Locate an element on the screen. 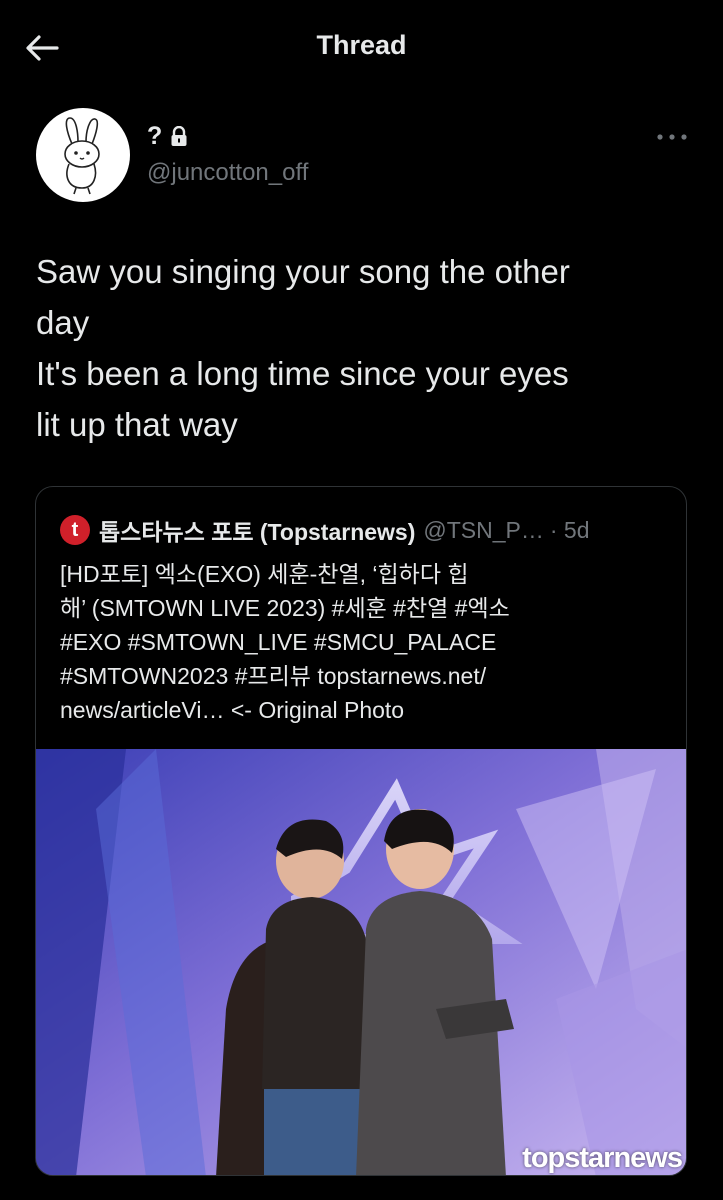 The height and width of the screenshot is (1200, 723). display-name: ? is located at coordinates (155, 136).